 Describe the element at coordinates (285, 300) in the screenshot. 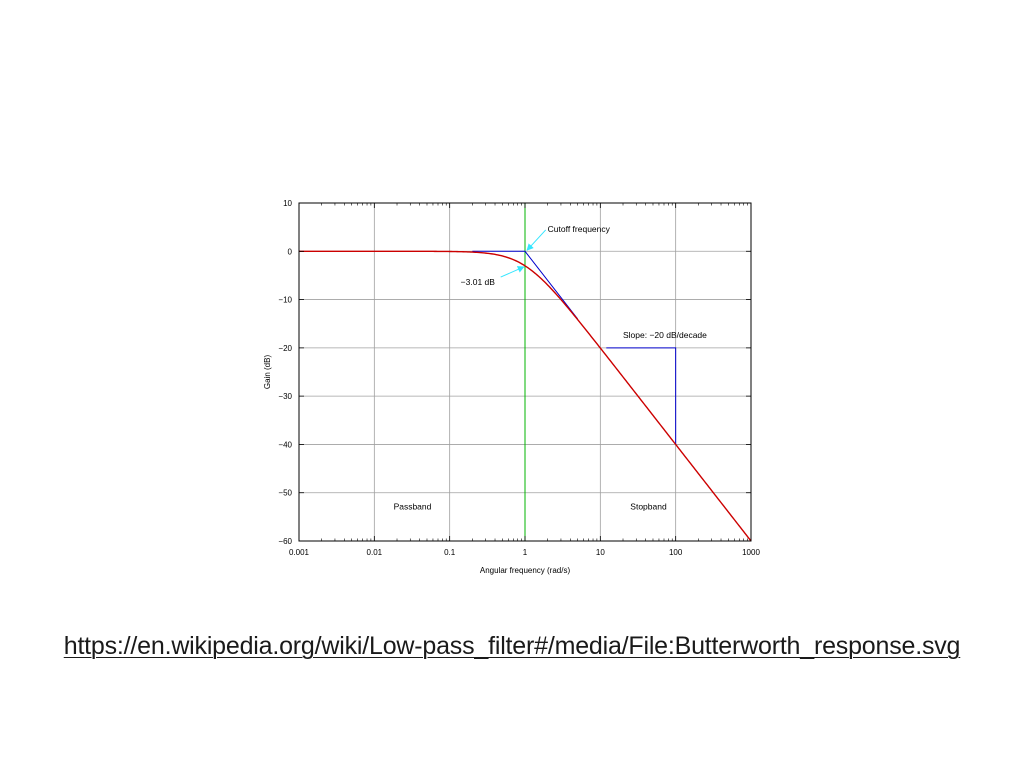

I see `y-tick-label: −10` at that location.